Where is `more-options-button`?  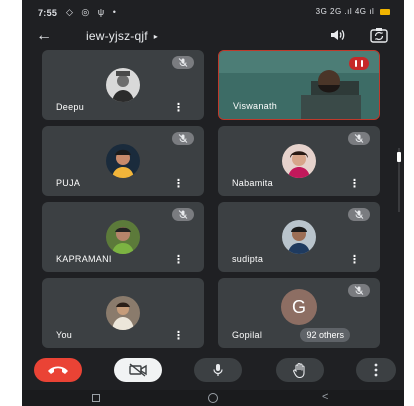
more-options-button is located at coordinates (376, 370).